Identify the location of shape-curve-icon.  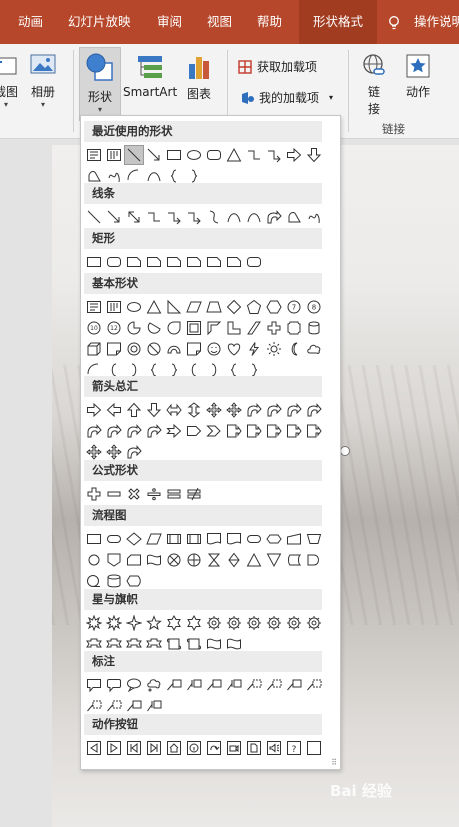
(254, 217).